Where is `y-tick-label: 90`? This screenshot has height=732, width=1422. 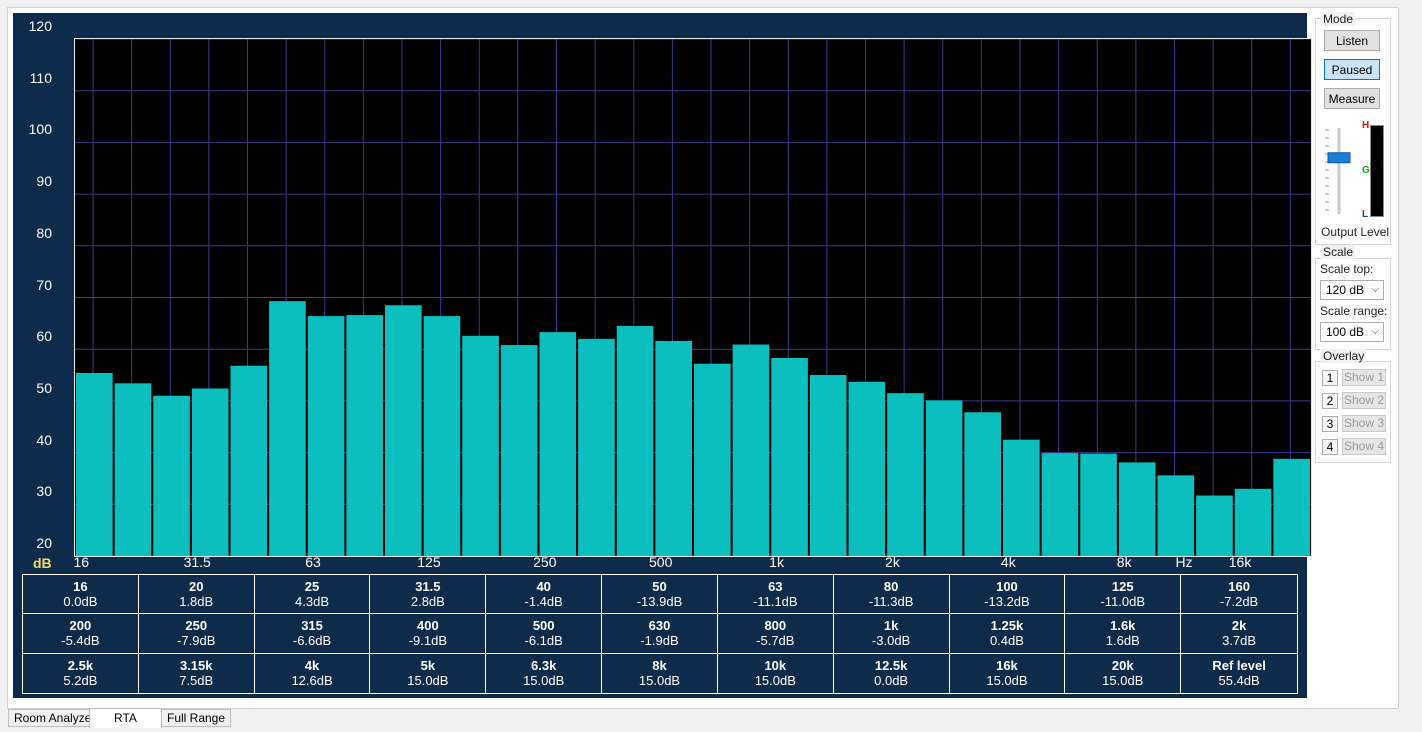 y-tick-label: 90 is located at coordinates (44, 181).